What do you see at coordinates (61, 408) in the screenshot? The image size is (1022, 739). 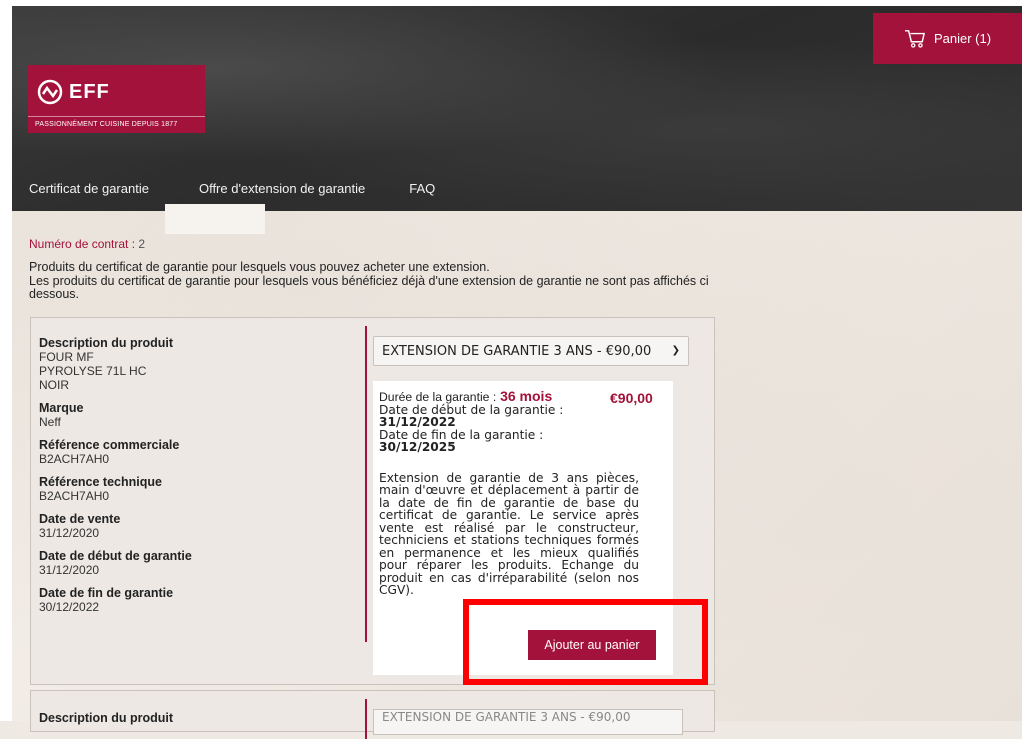 I see `brand-label: Marque` at bounding box center [61, 408].